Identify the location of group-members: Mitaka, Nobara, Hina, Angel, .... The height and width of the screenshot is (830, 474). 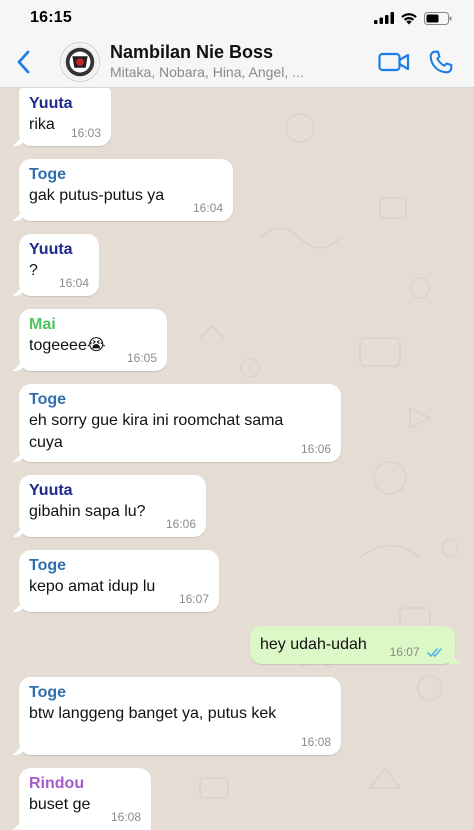
(207, 72).